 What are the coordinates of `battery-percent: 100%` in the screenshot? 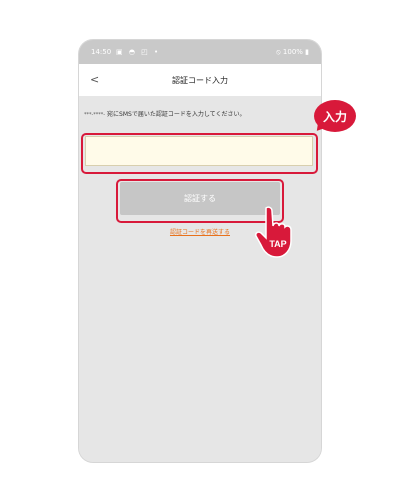 It's located at (292, 52).